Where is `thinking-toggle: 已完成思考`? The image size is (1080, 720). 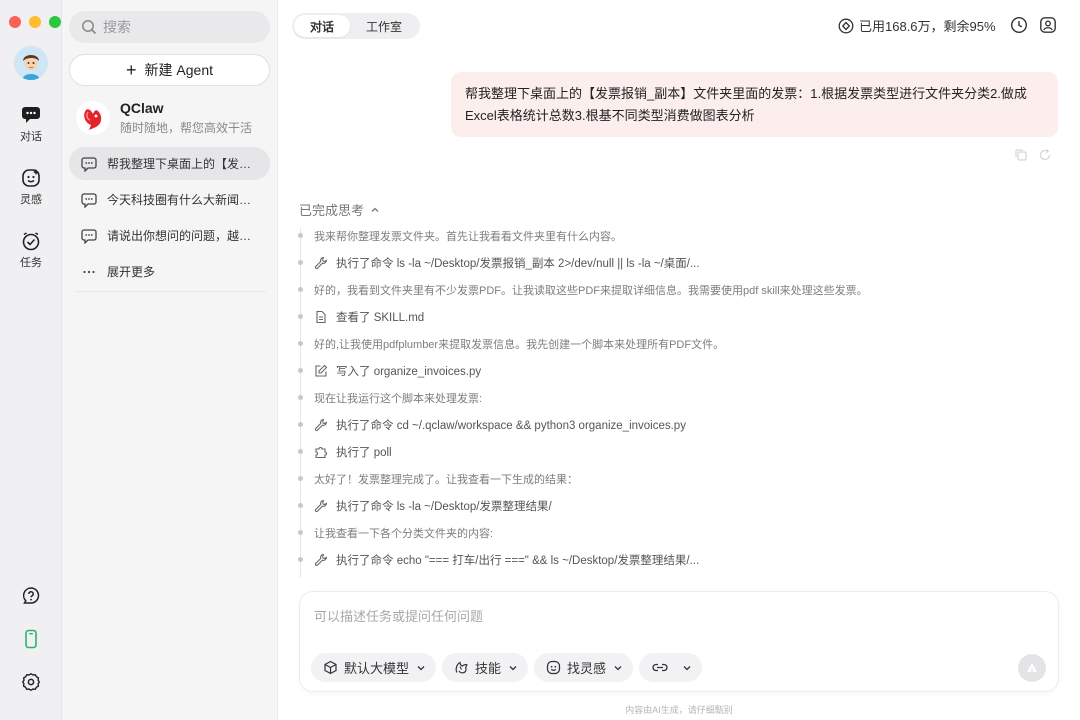 thinking-toggle: 已完成思考 is located at coordinates (339, 209).